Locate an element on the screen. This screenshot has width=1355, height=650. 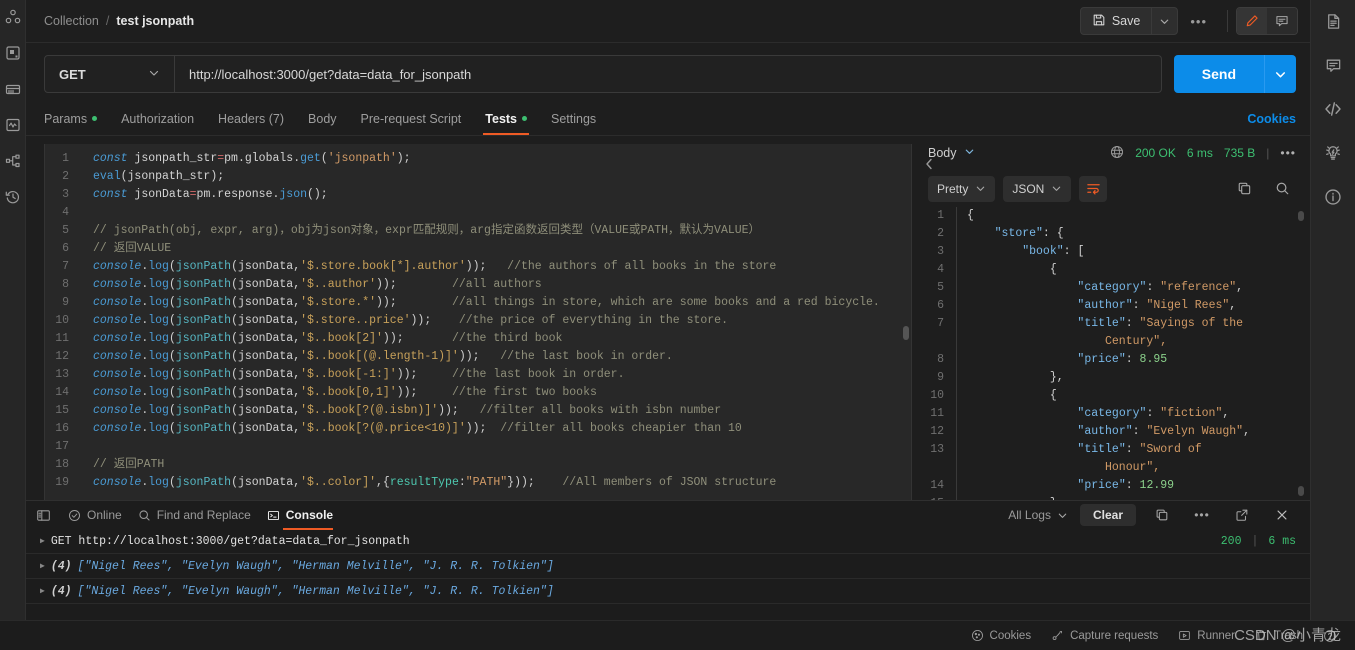
comments-icon is located at coordinates (1333, 65).